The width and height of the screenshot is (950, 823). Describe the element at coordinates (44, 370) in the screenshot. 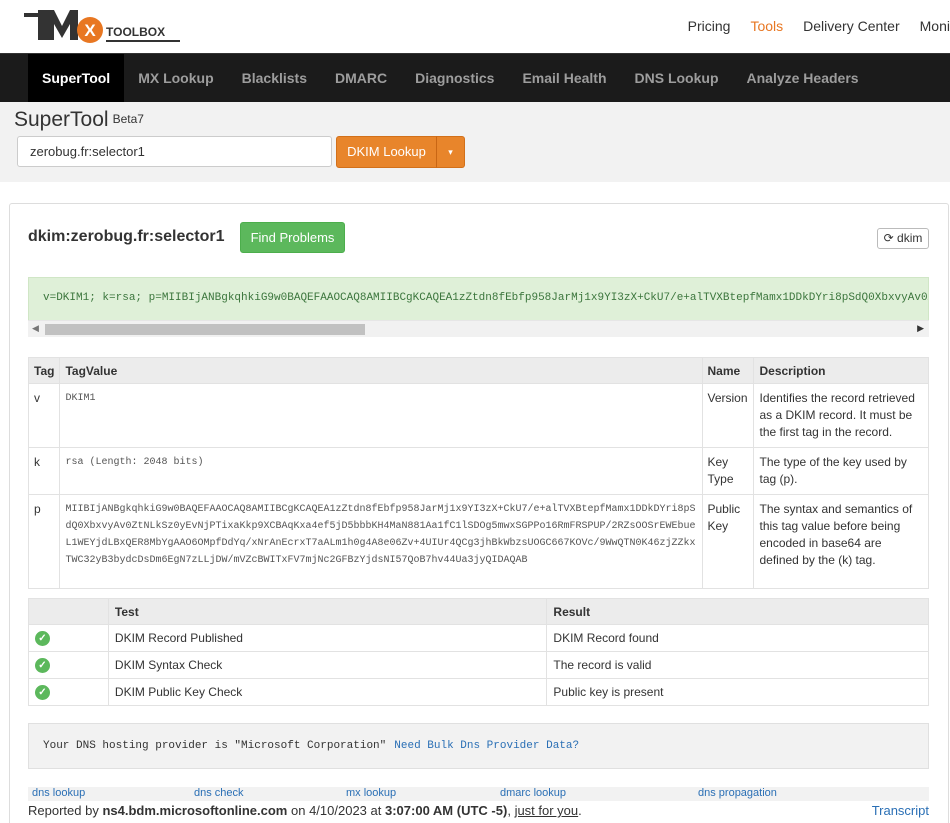

I see `col-tag: Tag` at that location.